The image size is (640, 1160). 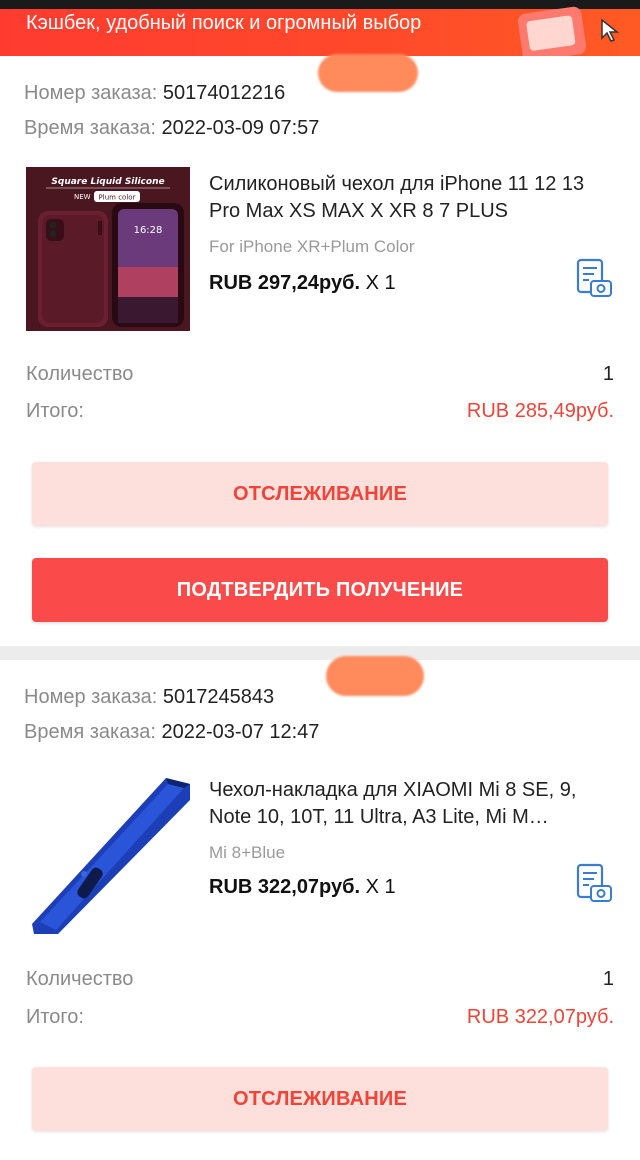 I want to click on product-price-row: RUB 322,07руб. X 1, so click(x=302, y=887).